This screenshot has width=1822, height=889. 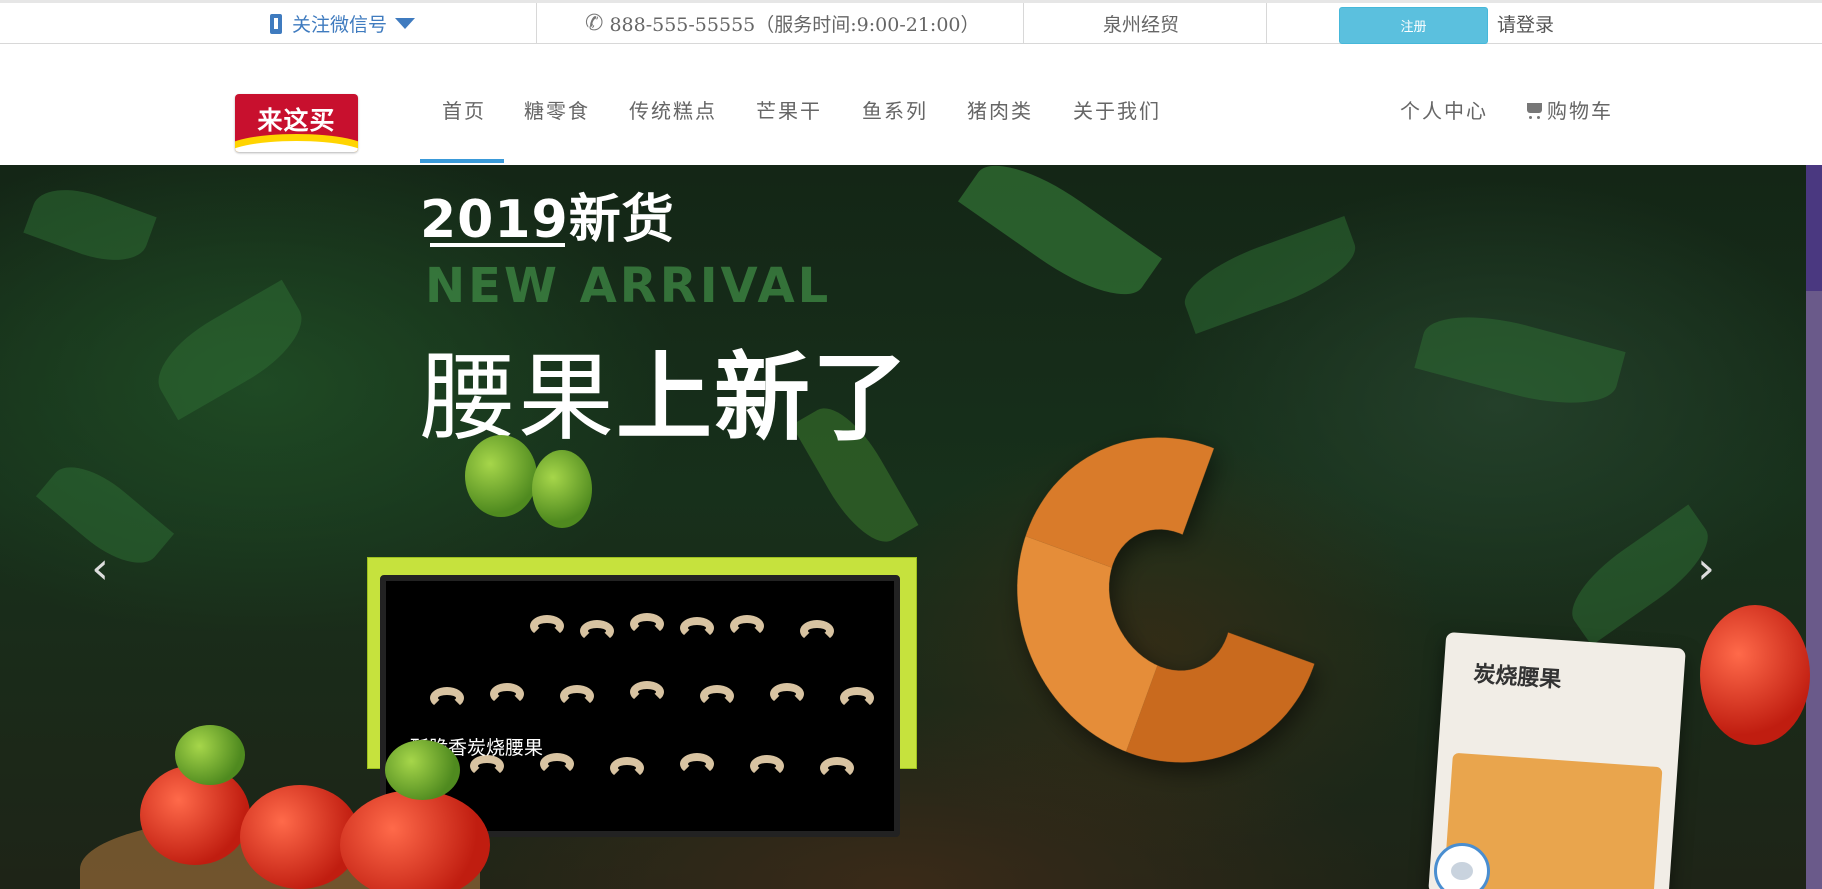 What do you see at coordinates (547, 220) in the screenshot?
I see `banner-year-title: 2019新货` at bounding box center [547, 220].